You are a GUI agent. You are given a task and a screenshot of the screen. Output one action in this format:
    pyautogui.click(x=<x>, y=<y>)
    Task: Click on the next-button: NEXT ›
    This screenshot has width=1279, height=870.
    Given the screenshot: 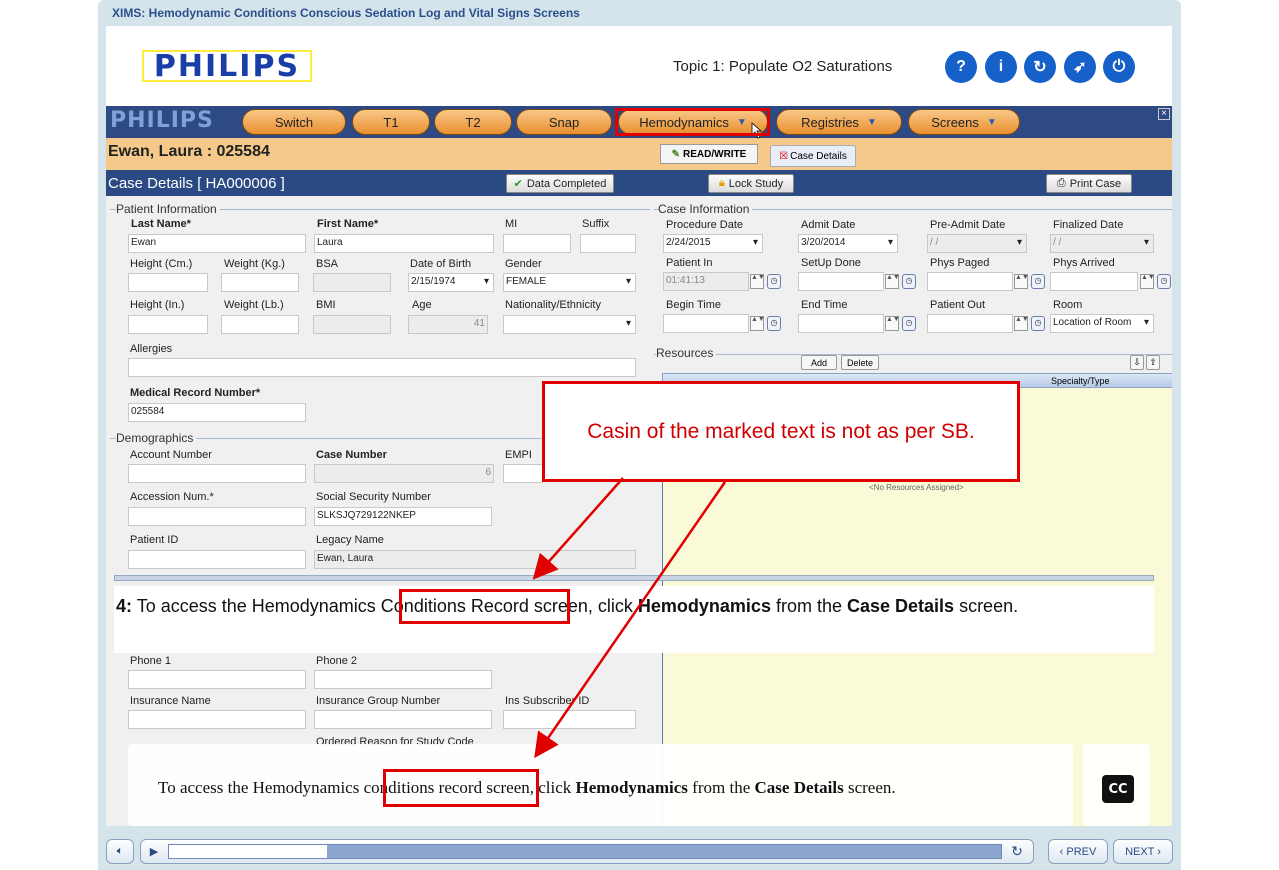 What is the action you would take?
    pyautogui.click(x=1143, y=851)
    